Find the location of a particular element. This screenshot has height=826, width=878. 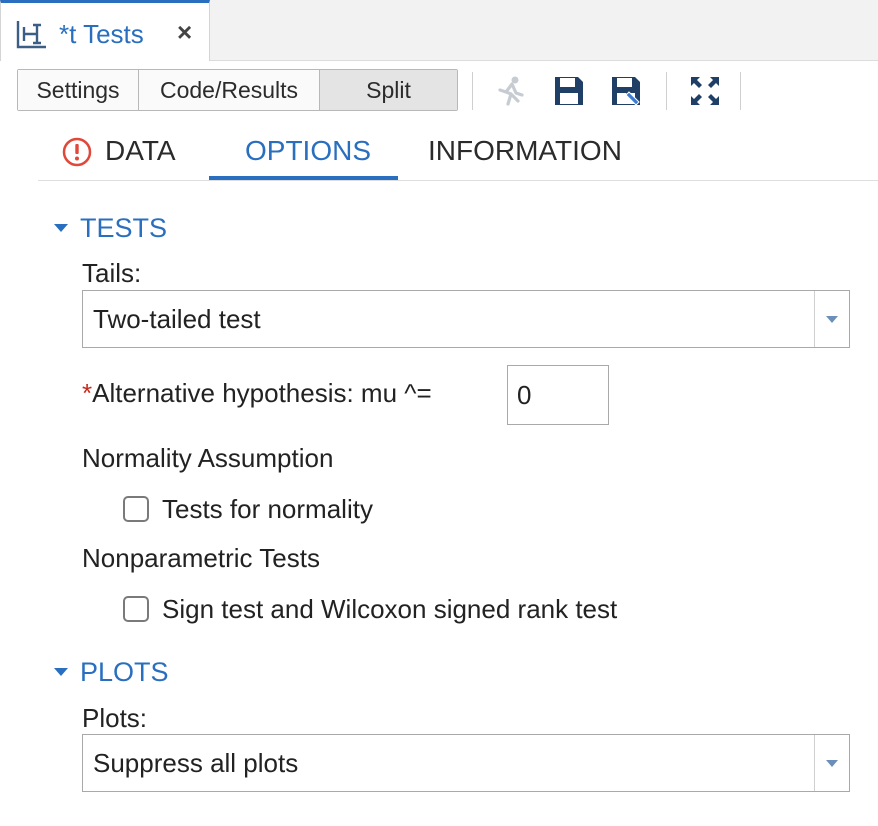

alternative-hypothesis-text: Alternative hypothesis: mu ^= is located at coordinates (262, 393).